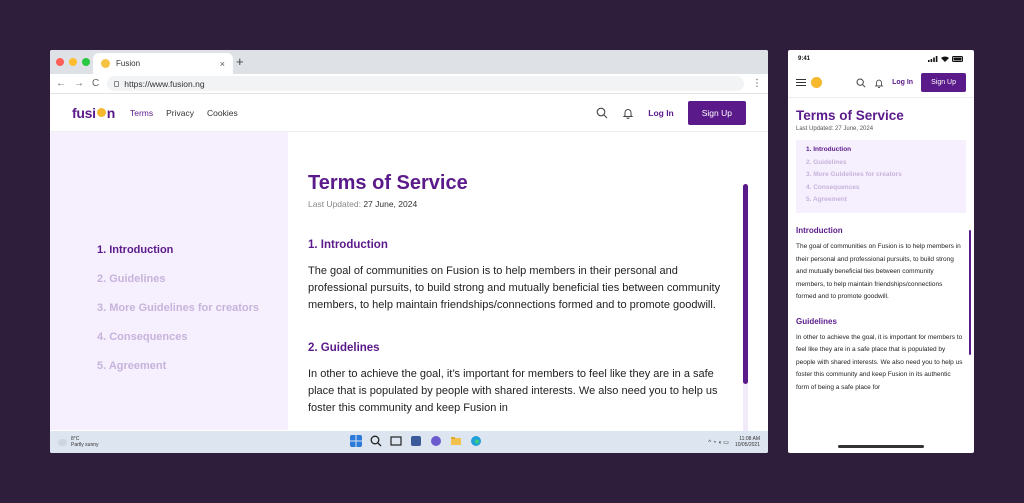 The image size is (1024, 503). I want to click on clock: 11:08 AM 10/05/2021, so click(747, 442).